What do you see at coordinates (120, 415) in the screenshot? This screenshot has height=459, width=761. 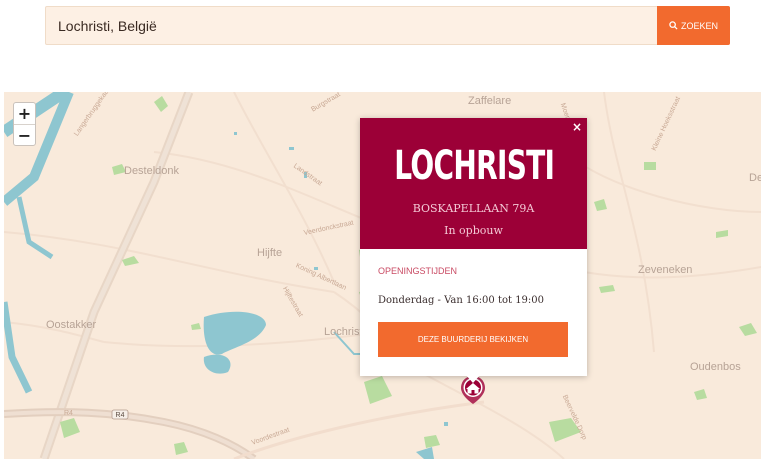 I see `r4-shield: R4` at bounding box center [120, 415].